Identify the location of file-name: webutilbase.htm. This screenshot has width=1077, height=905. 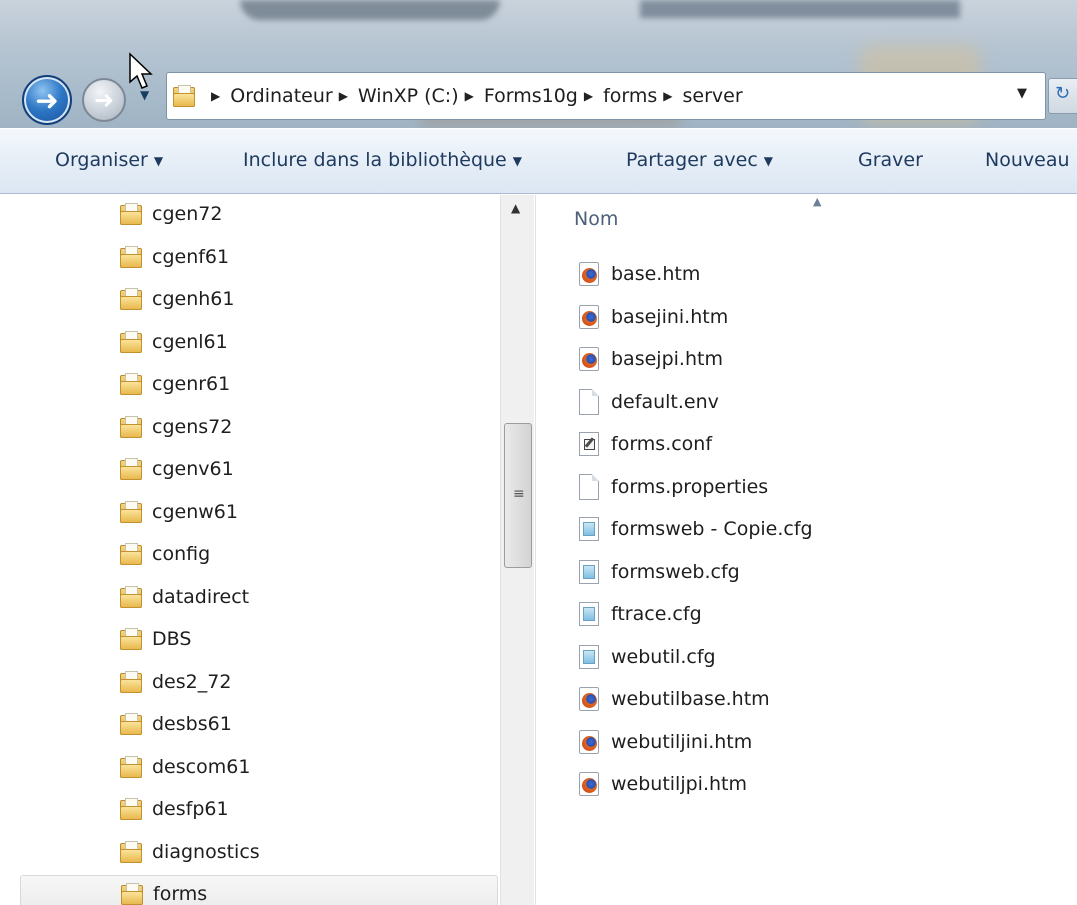
(690, 699).